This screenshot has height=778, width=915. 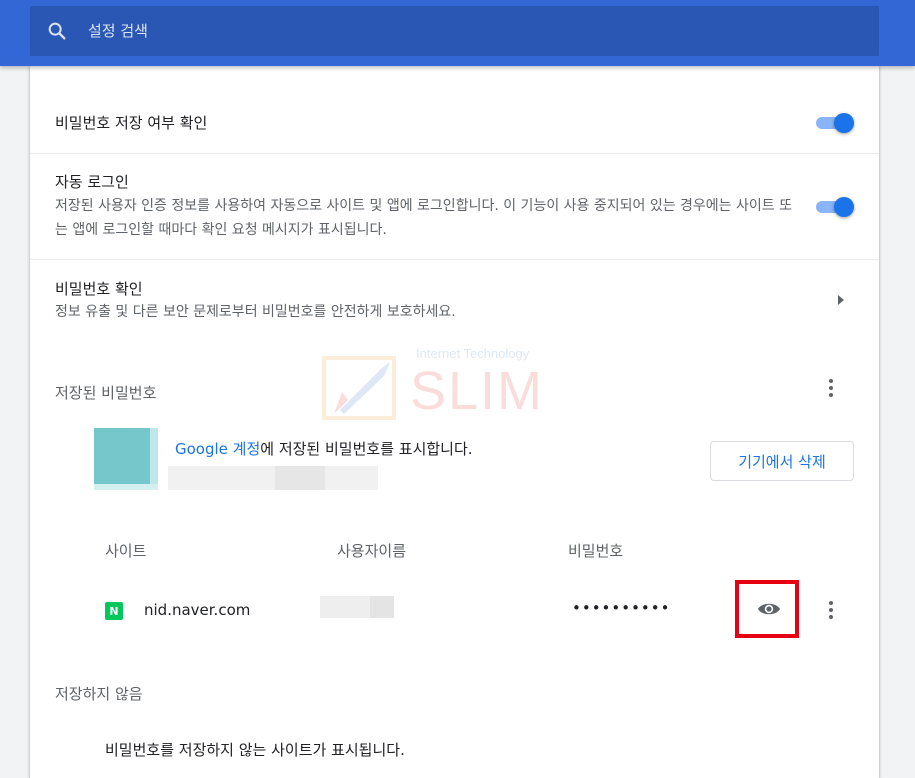 I want to click on check-passwords-label: 비밀번호 확인, so click(x=99, y=289).